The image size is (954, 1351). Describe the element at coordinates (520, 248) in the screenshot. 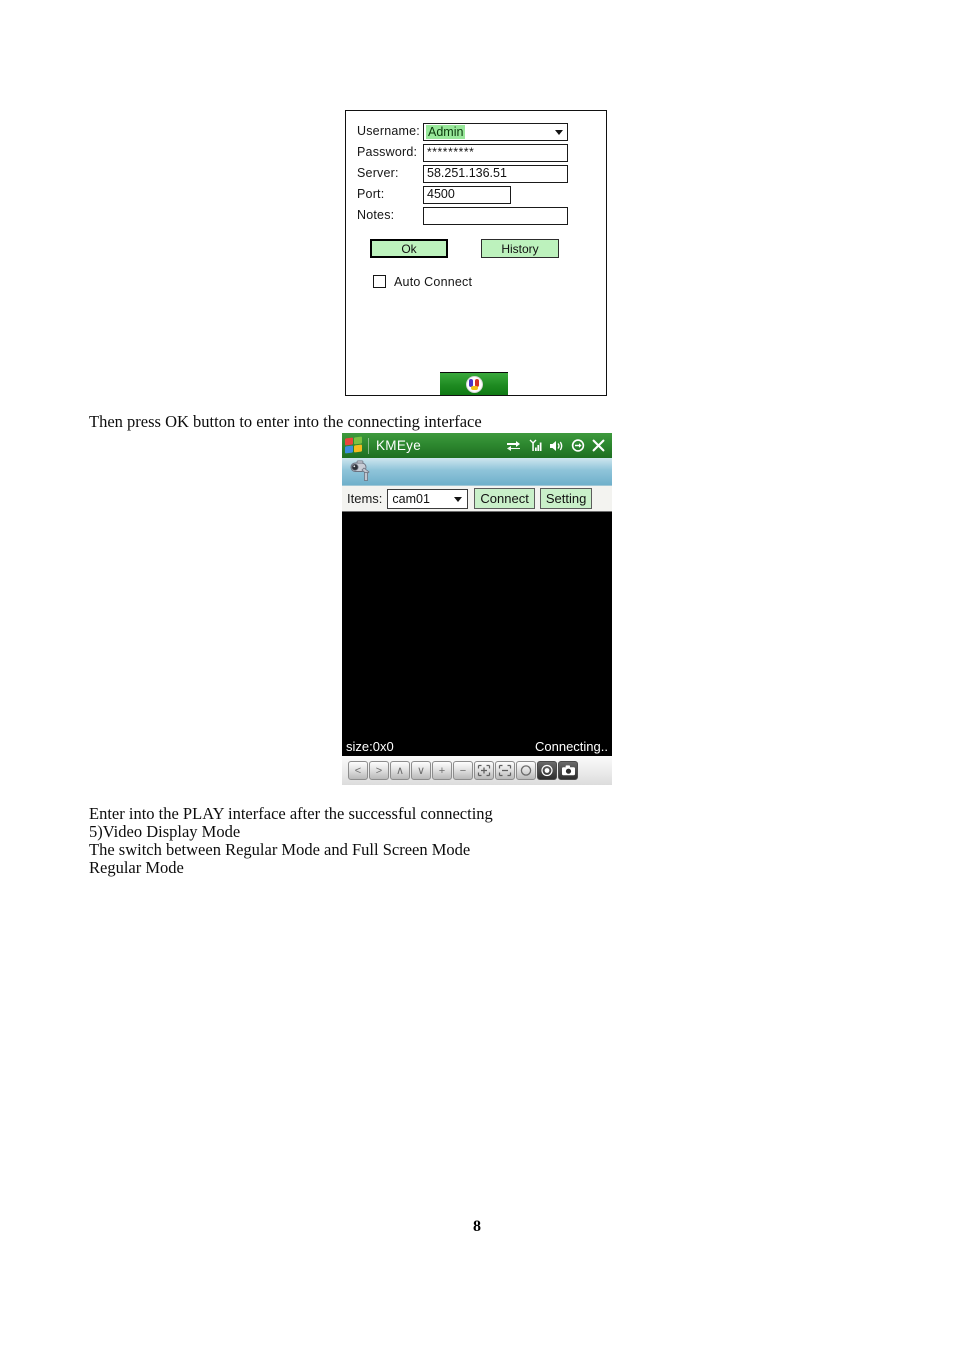

I see `history-button: History` at that location.